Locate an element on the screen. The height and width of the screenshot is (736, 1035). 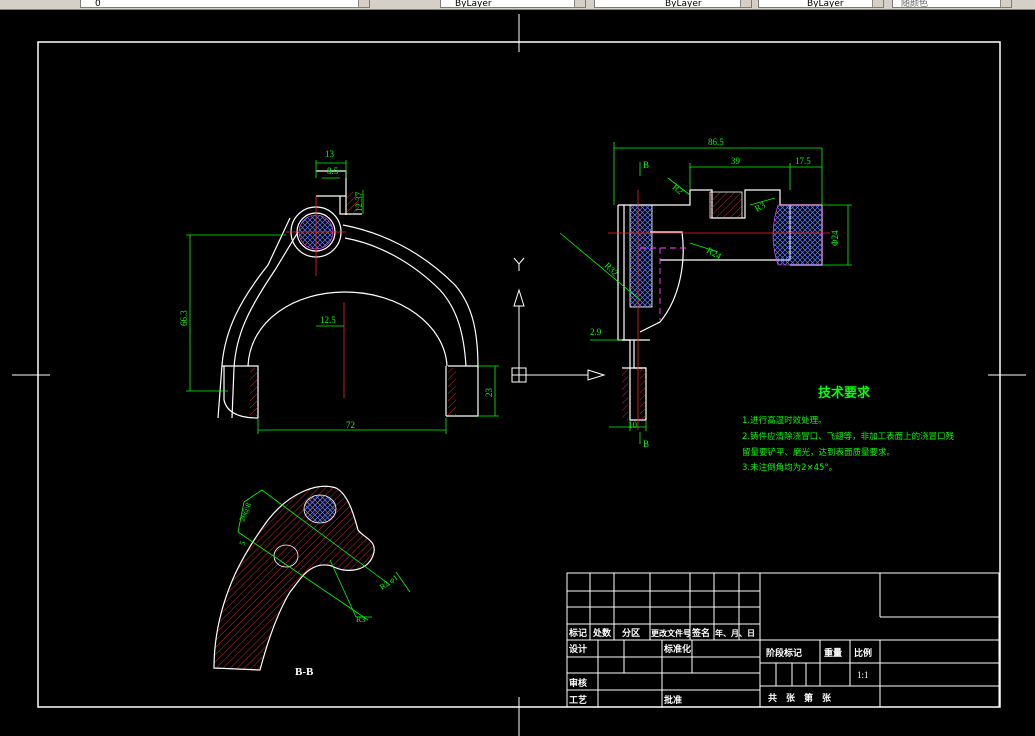
tb-doc-no: 更改文件号 is located at coordinates (671, 633).